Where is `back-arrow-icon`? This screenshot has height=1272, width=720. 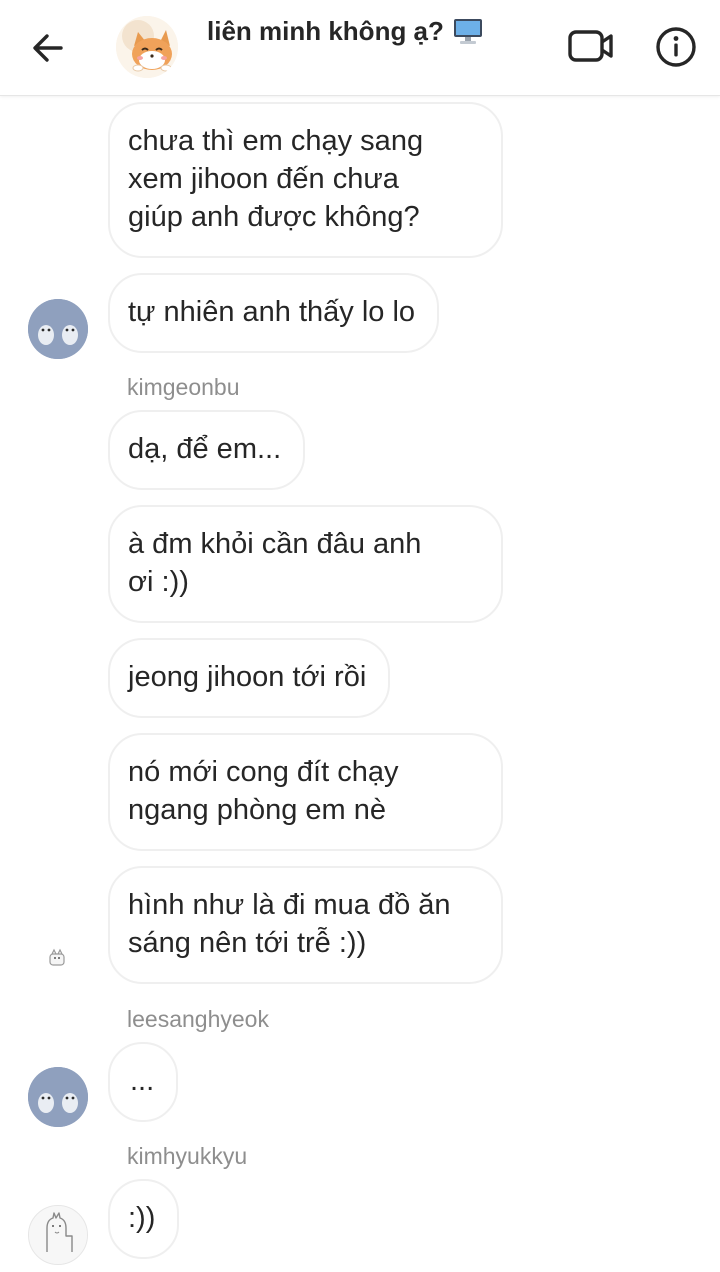 back-arrow-icon is located at coordinates (48, 48).